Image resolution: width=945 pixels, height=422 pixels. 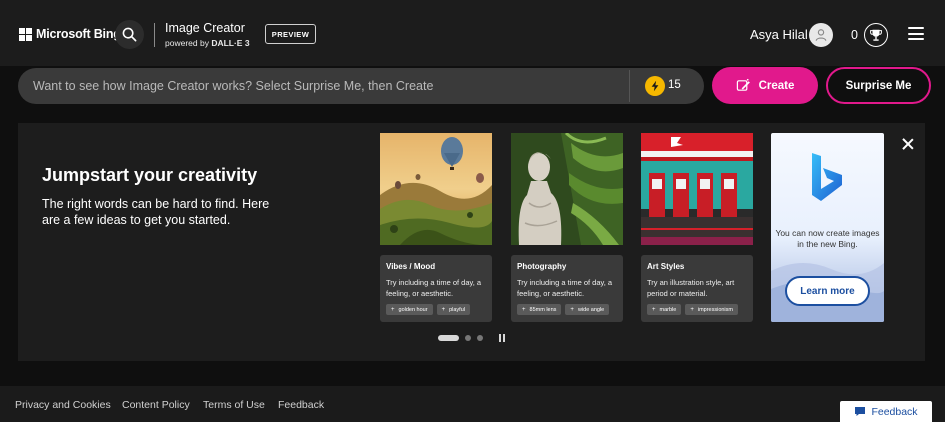 What do you see at coordinates (154, 35) in the screenshot?
I see `header-divider` at bounding box center [154, 35].